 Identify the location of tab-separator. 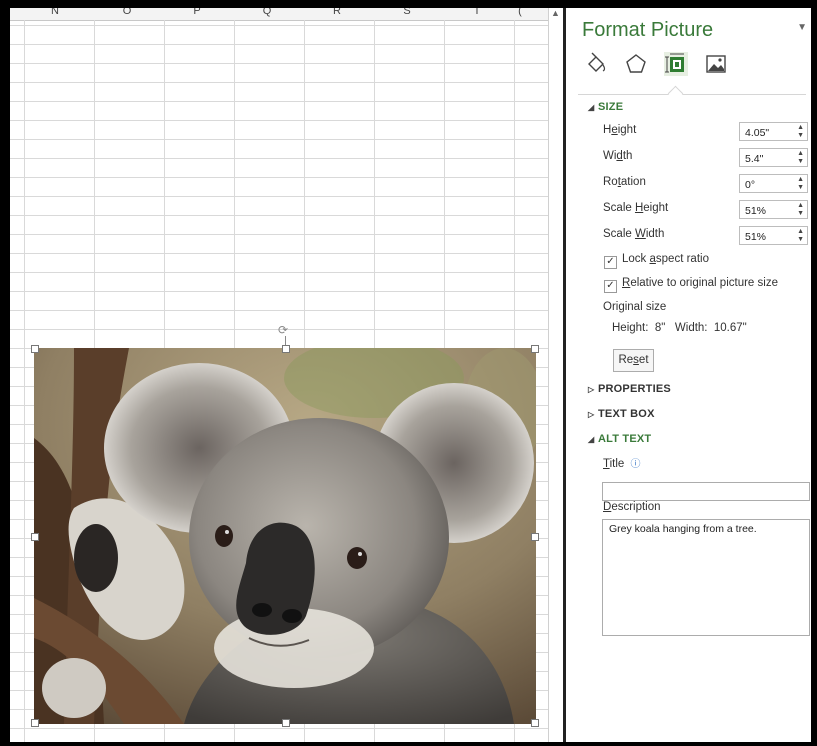
(692, 94).